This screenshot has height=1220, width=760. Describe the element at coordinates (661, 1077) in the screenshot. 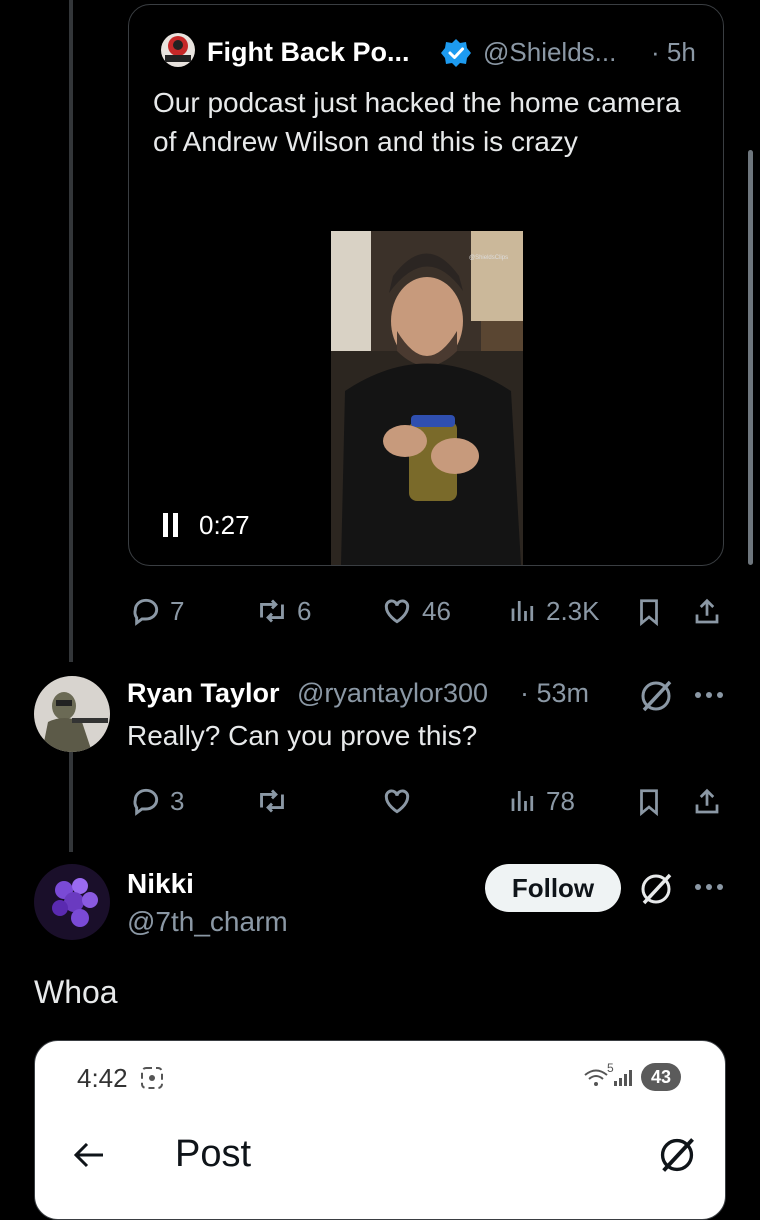

I see `battery-indicator: 43` at that location.